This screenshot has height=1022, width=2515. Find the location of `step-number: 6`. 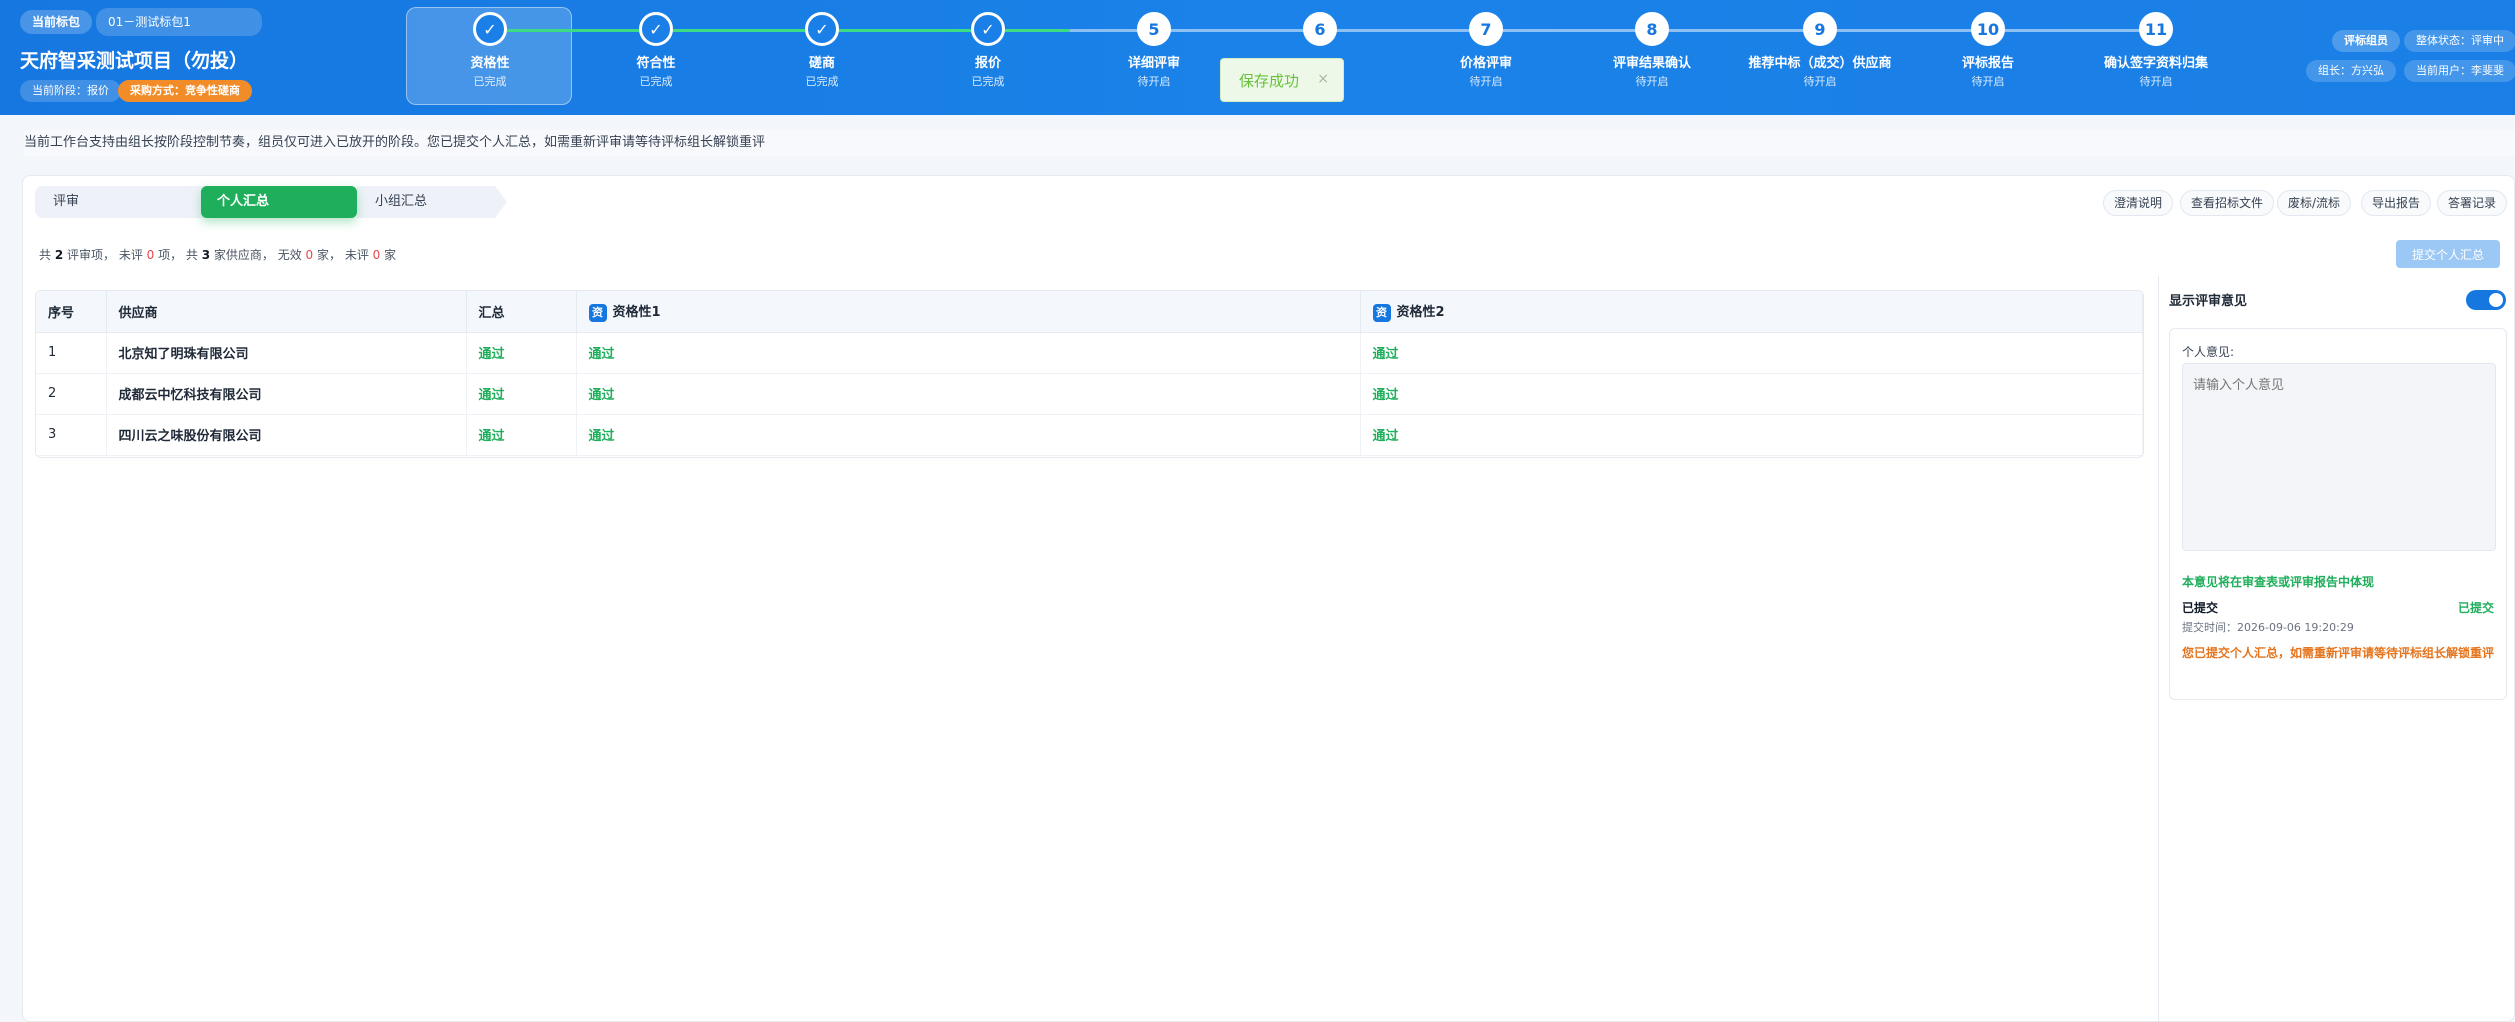

step-number: 6 is located at coordinates (1320, 29).